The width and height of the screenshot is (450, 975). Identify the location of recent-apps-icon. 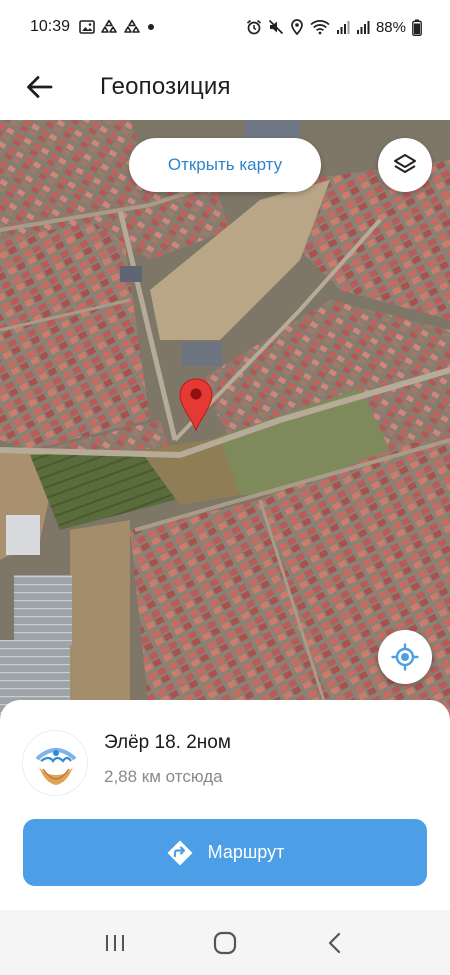
(115, 942).